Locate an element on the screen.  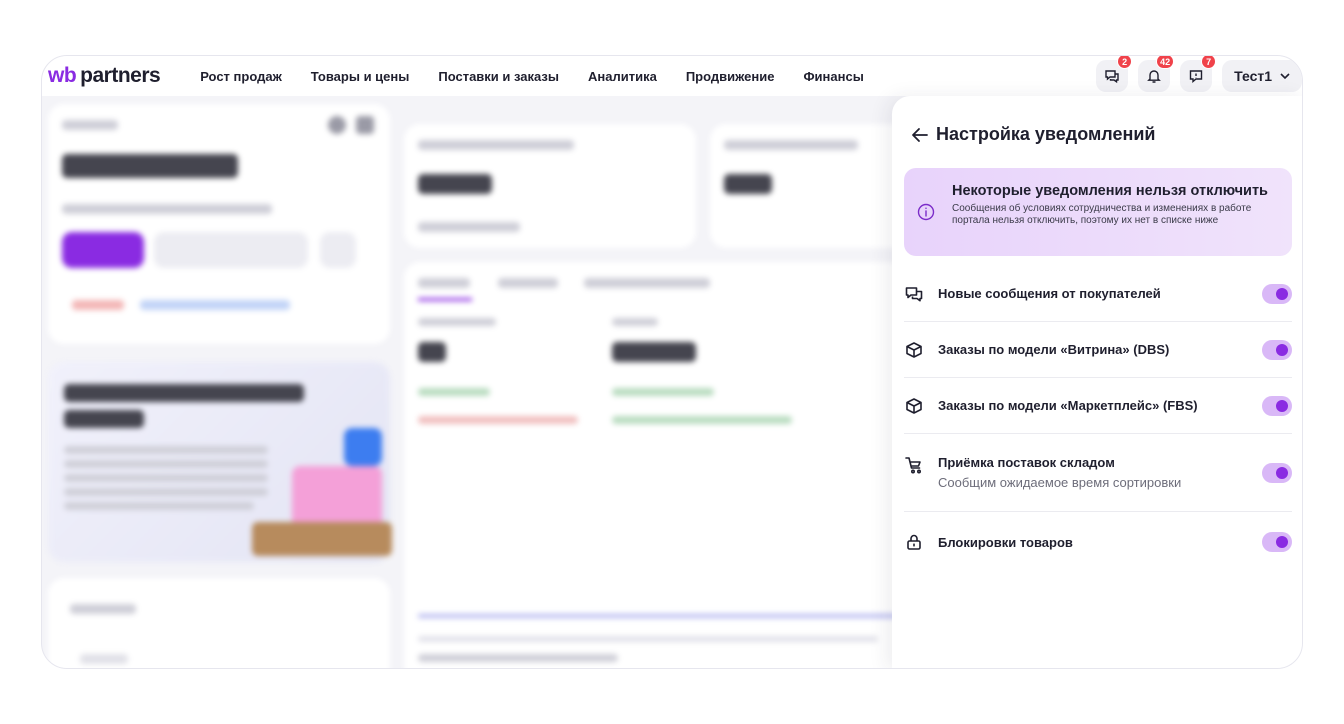
support-chat-icon is located at coordinates (1196, 76).